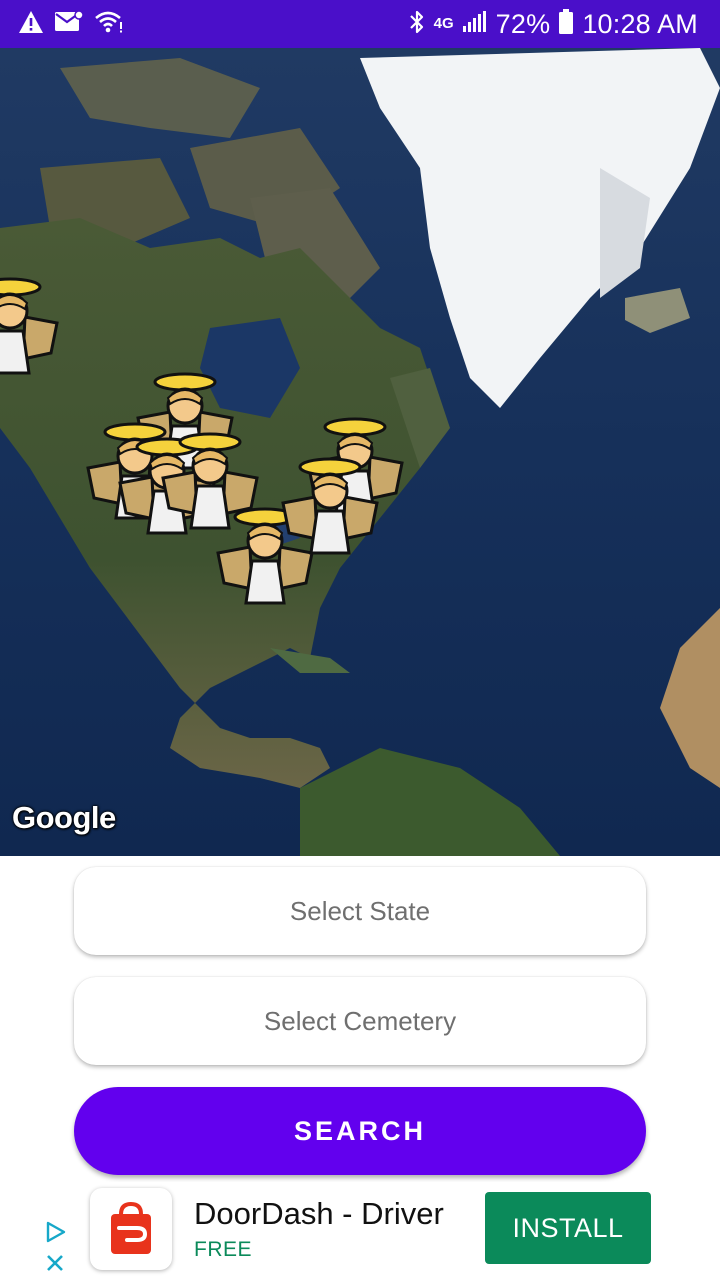 Image resolution: width=720 pixels, height=1280 pixels. Describe the element at coordinates (319, 1213) in the screenshot. I see `ad-app-name: DoorDash - Driver` at that location.